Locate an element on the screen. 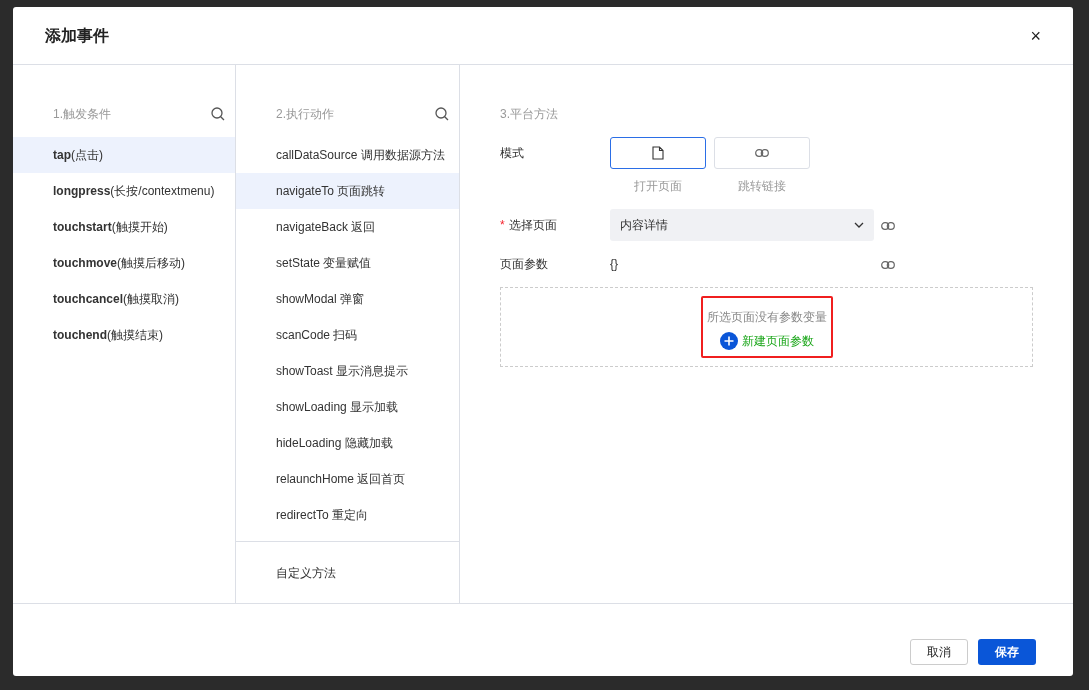 The width and height of the screenshot is (1089, 690). list-item: setState 变量赋值 is located at coordinates (347, 263).